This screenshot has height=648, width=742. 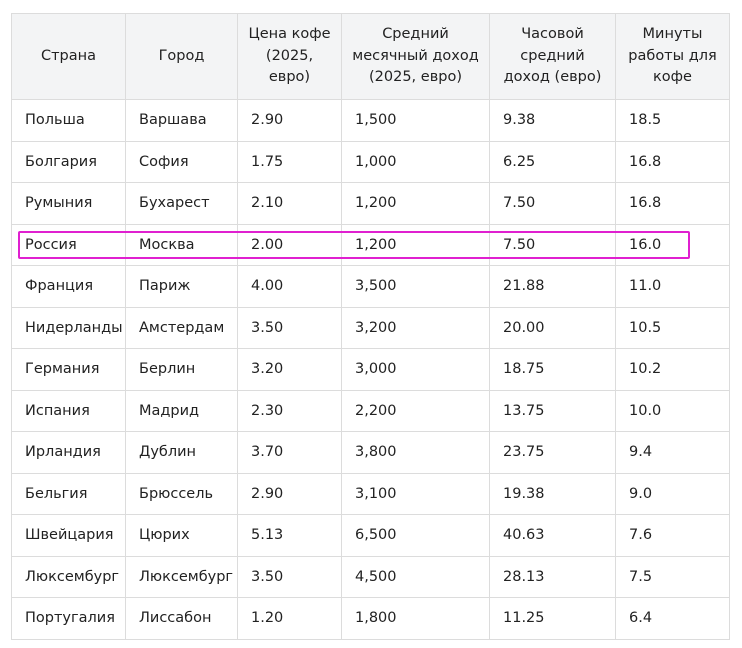 What do you see at coordinates (415, 576) in the screenshot?
I see `cell-monthly-income: 4,500` at bounding box center [415, 576].